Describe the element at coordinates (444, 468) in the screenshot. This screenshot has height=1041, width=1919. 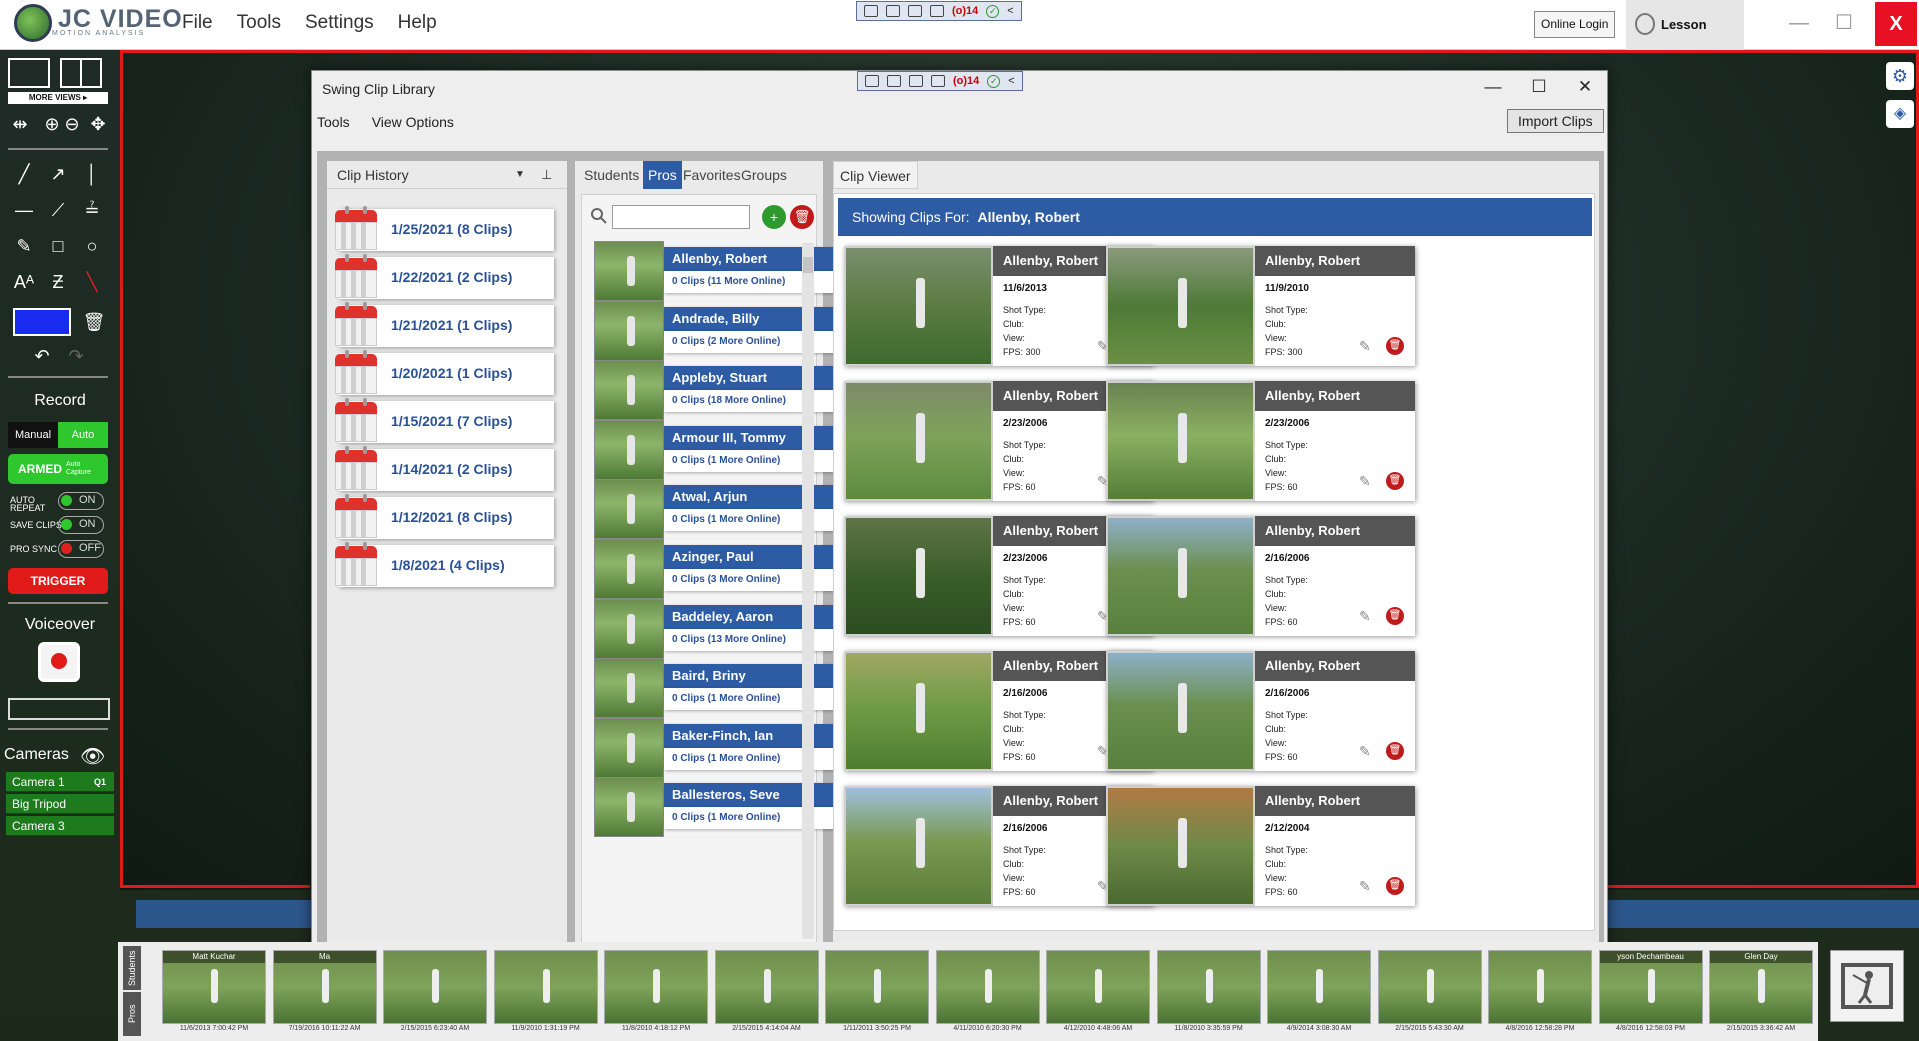
I see `clip-history-item: 1/14/2021 (2 Clips)` at that location.